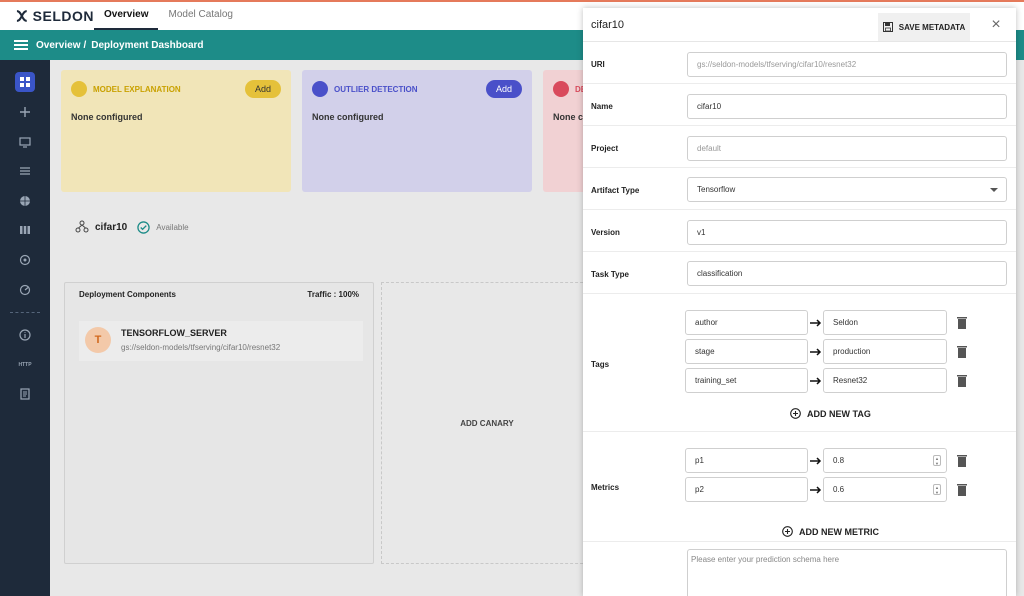 This screenshot has height=596, width=1024. I want to click on metric-key-input: p1, so click(746, 460).